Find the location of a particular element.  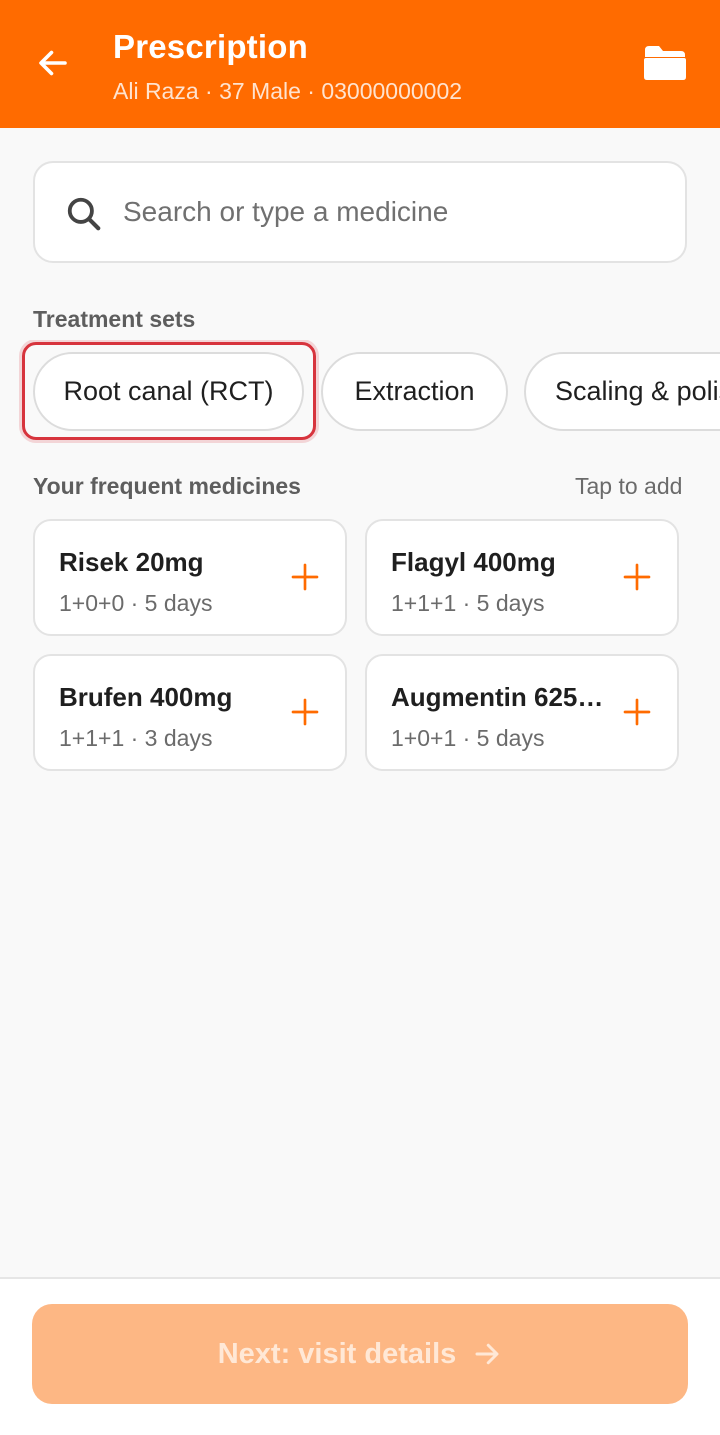

bottom-action-bar: Next: visit details is located at coordinates (360, 1356).